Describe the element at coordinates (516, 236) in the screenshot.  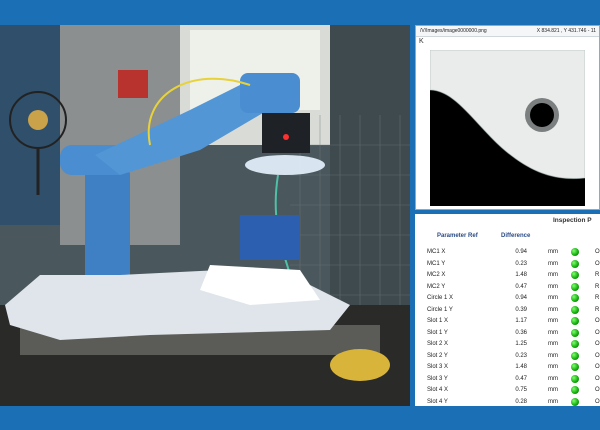
I see `column-header-difference: Difference` at that location.